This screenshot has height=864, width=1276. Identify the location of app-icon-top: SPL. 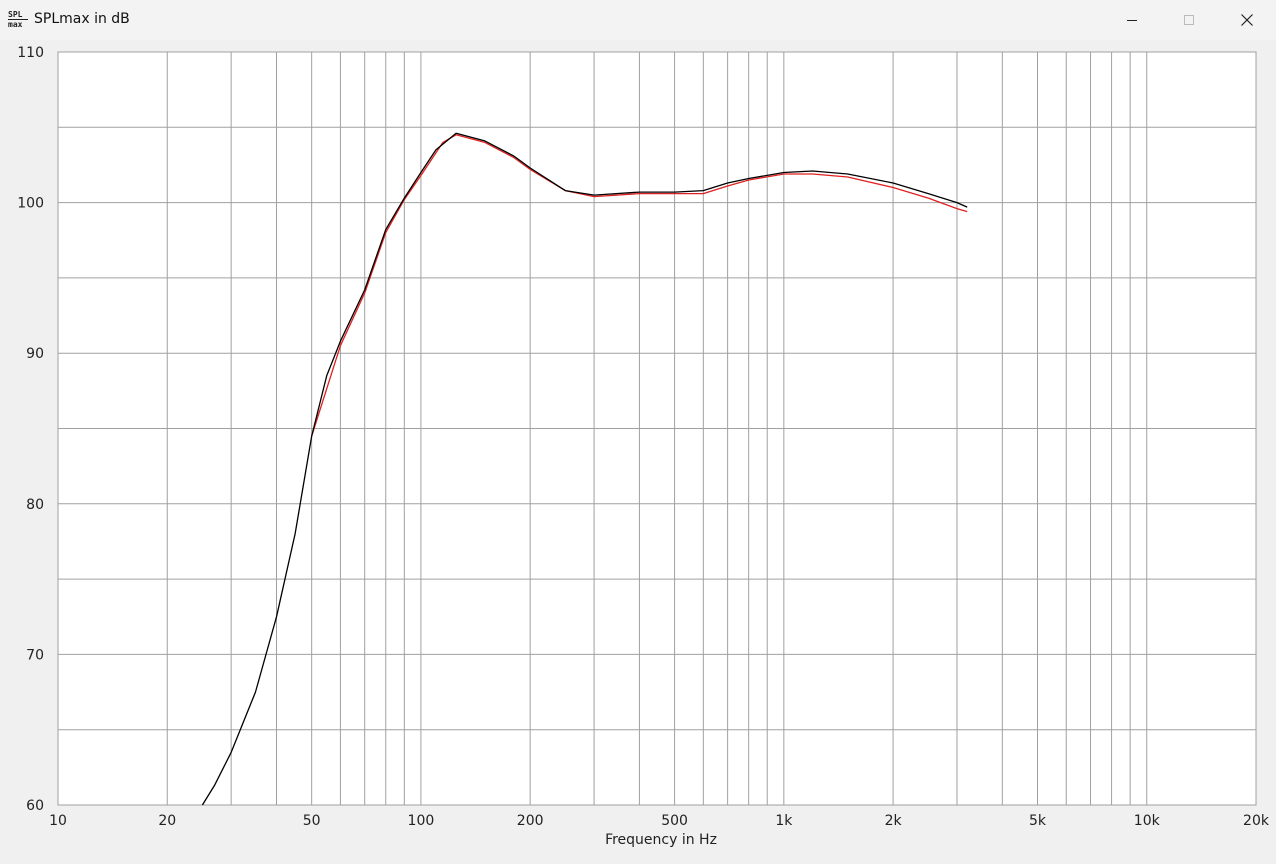
(15, 14).